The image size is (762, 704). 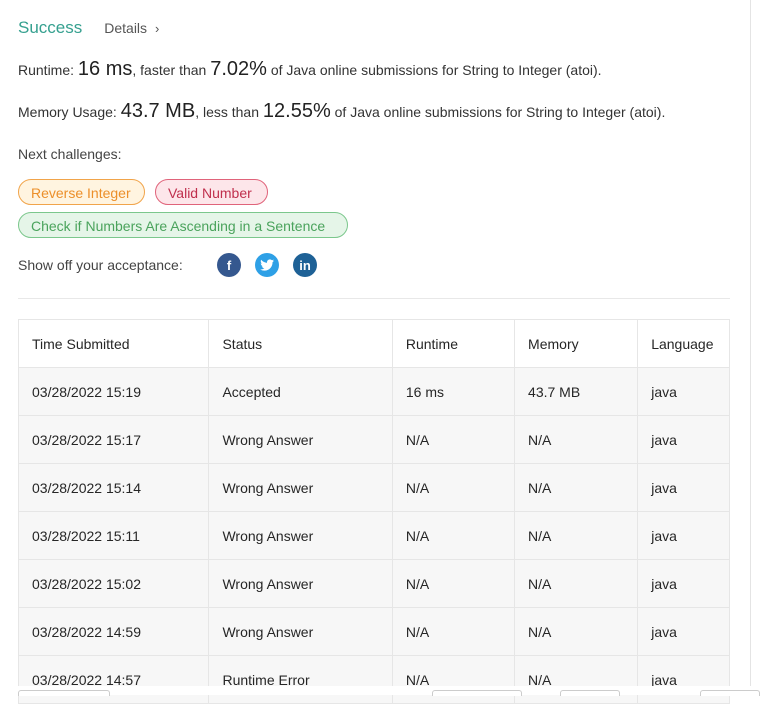 I want to click on memory-mid: , less than, so click(x=229, y=112).